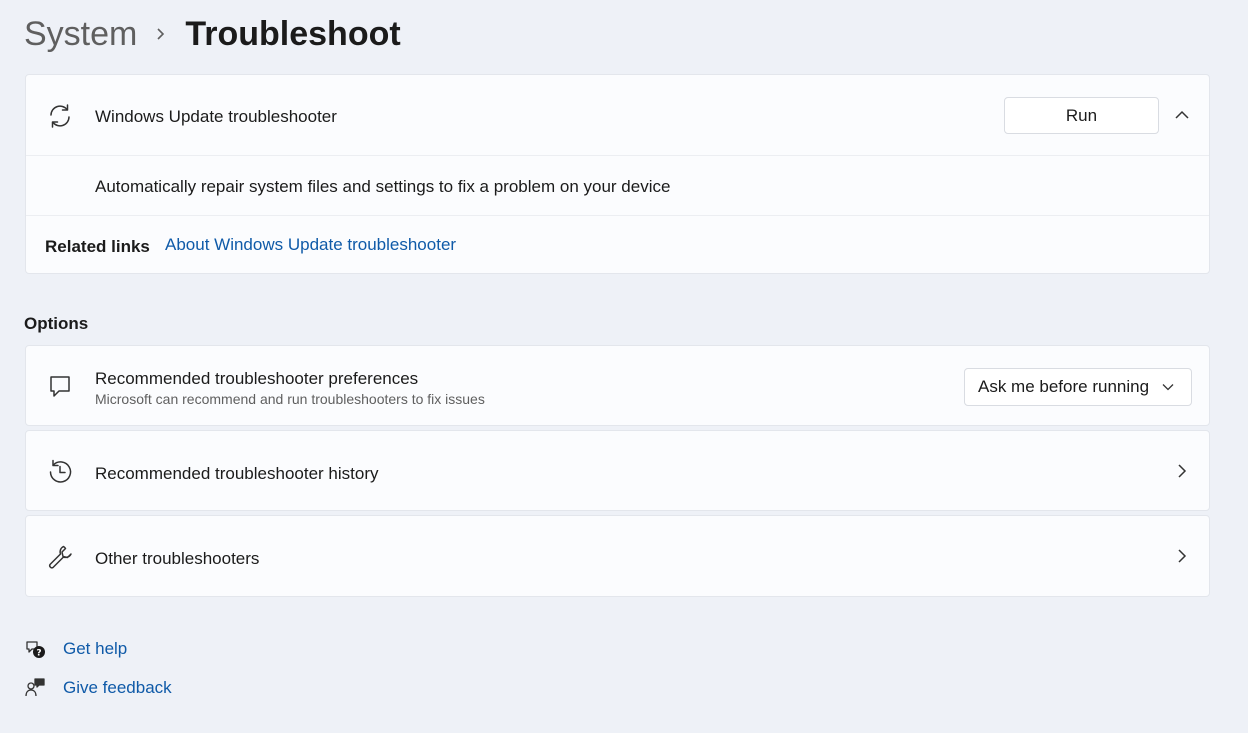  I want to click on wrench-icon, so click(60, 557).